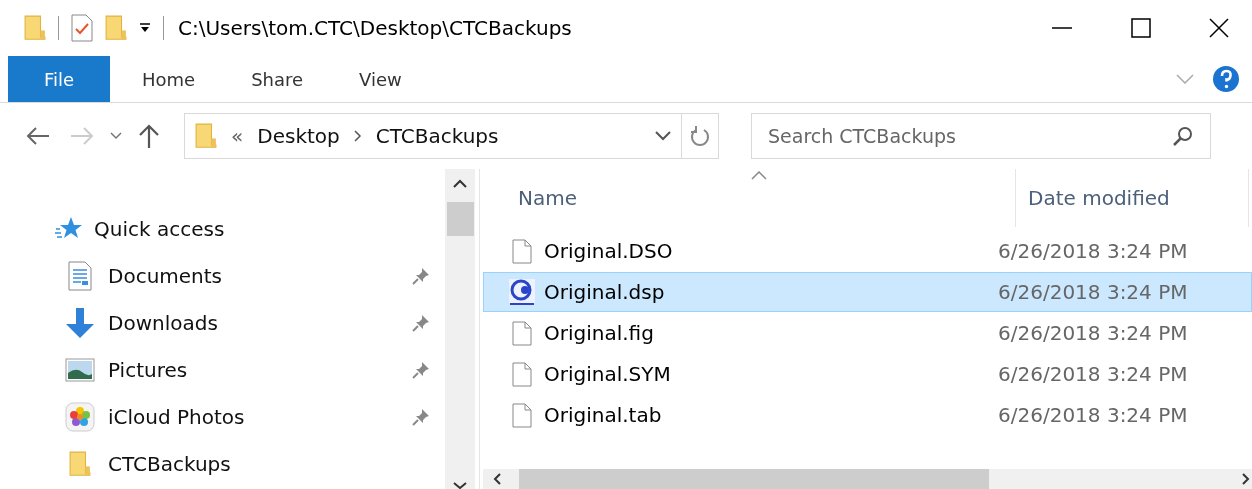 This screenshot has height=489, width=1252. What do you see at coordinates (599, 333) in the screenshot?
I see `file-name: Original.fig` at bounding box center [599, 333].